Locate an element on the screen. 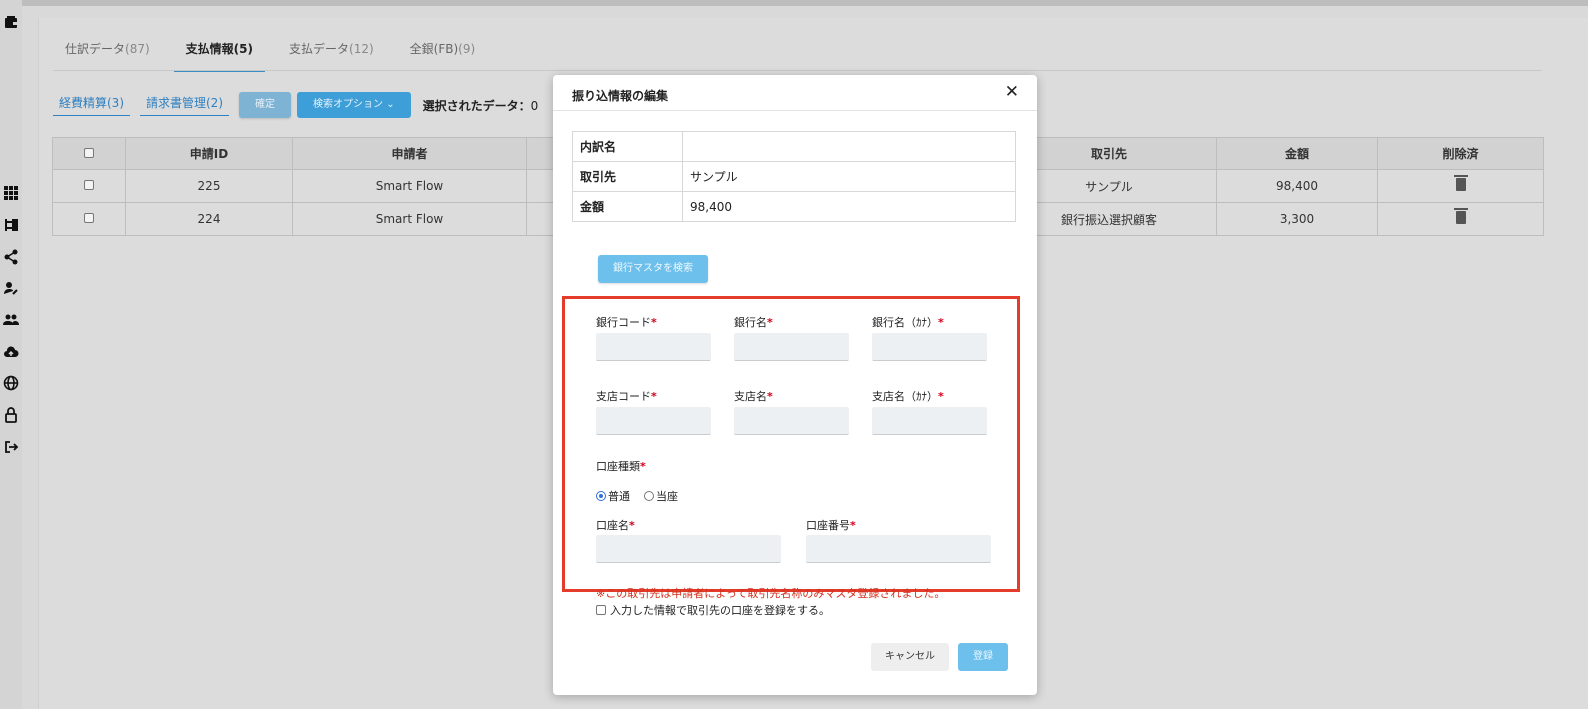 The height and width of the screenshot is (709, 1588). account-type-label: 口座種類* is located at coordinates (621, 466).